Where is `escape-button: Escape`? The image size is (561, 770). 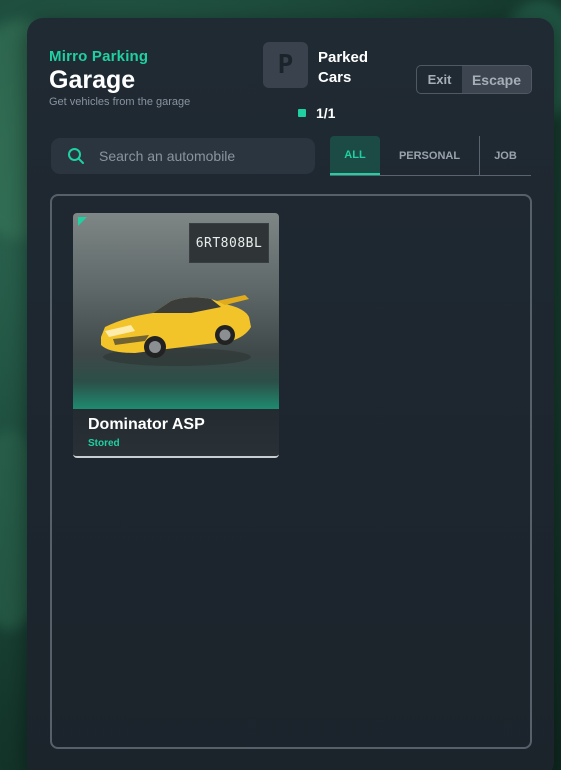 escape-button: Escape is located at coordinates (496, 79).